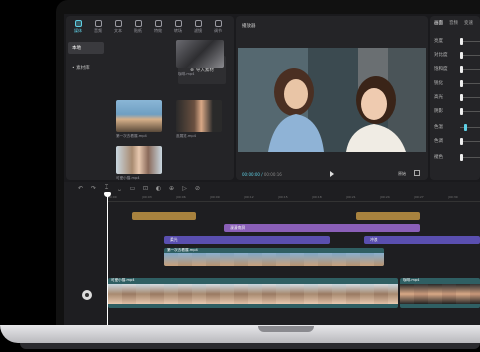 Image resolution: width=480 pixels, height=352 pixels. I want to click on adjust-icon, so click(218, 23).